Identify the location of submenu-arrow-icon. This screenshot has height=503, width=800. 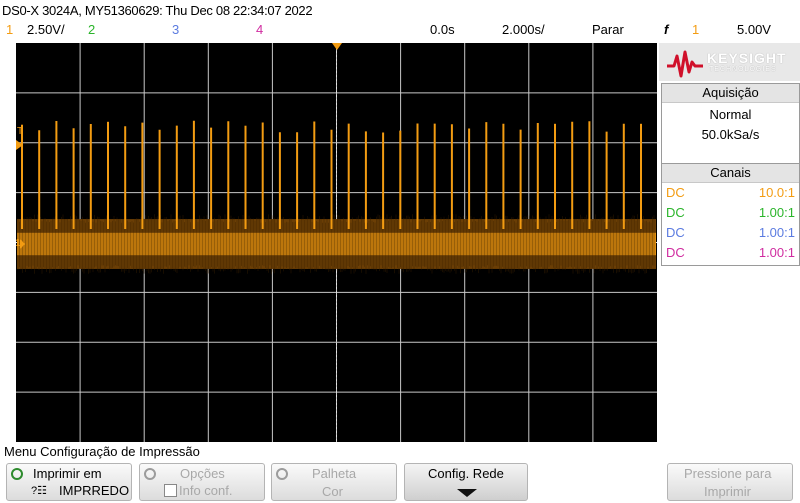
(467, 493).